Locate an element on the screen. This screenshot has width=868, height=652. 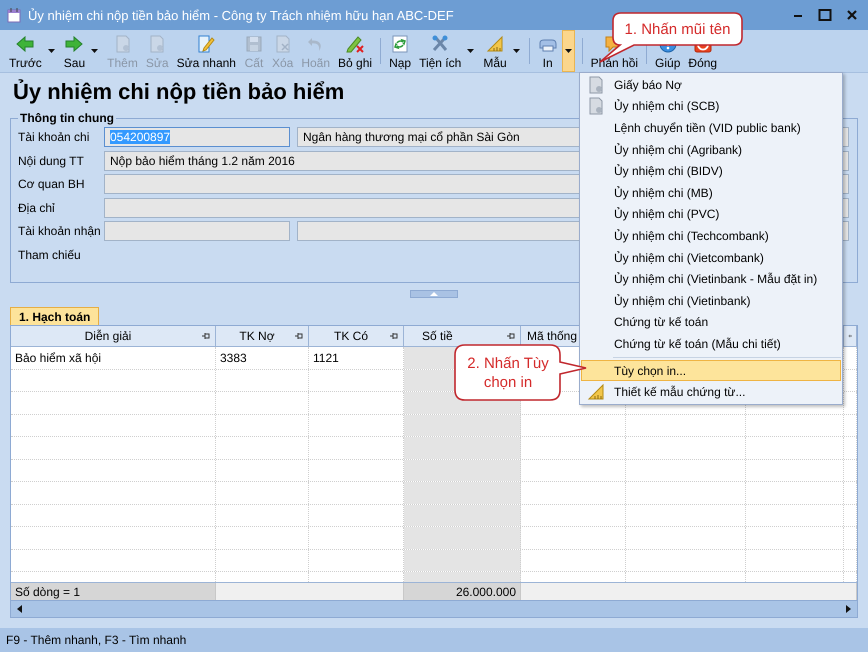
table-cell: 3383 is located at coordinates (233, 357).